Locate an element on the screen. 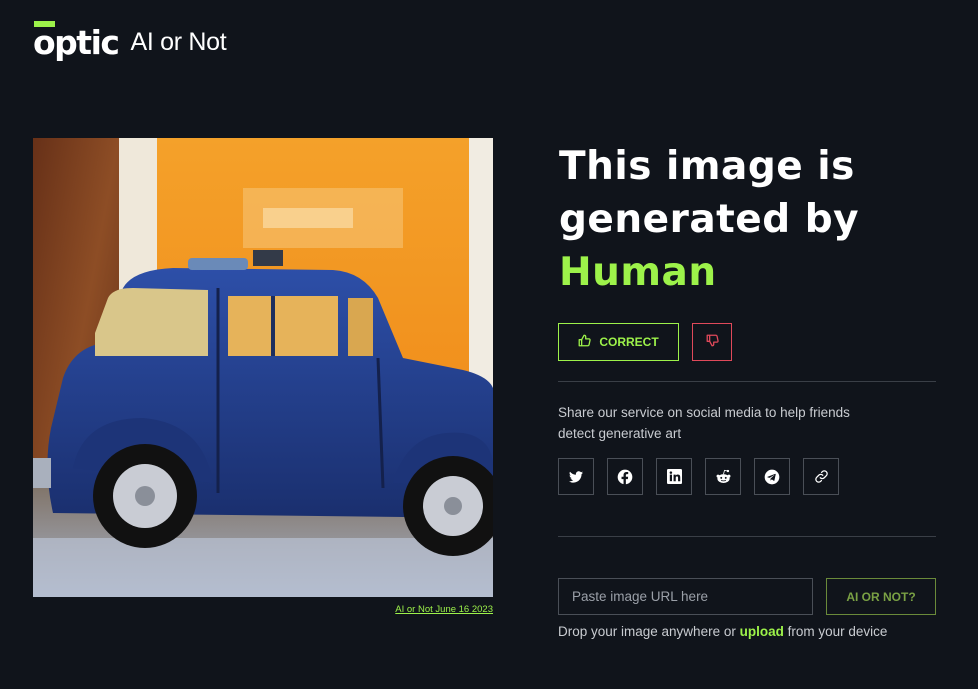 Image resolution: width=978 pixels, height=689 pixels. drop-prefix: Drop your image anywhere or is located at coordinates (649, 631).